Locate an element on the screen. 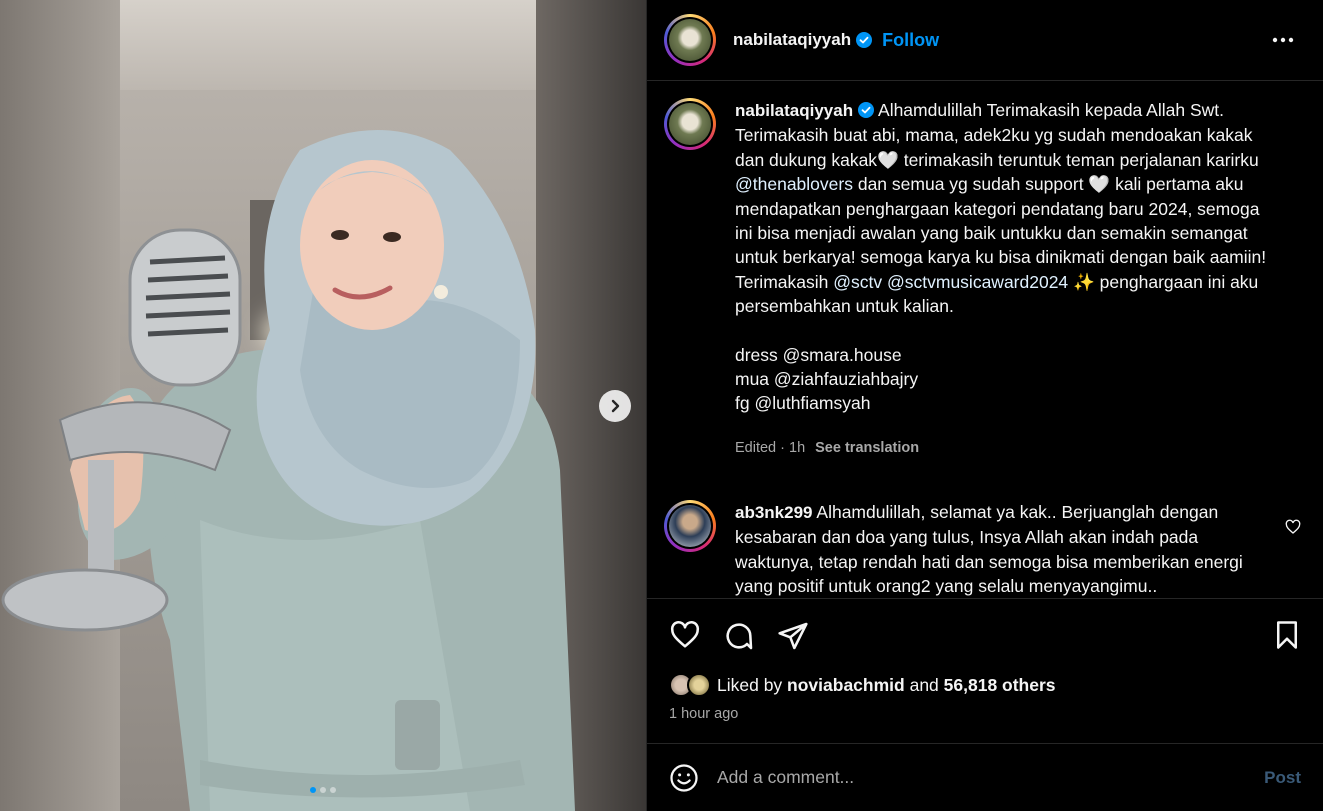 The height and width of the screenshot is (811, 1323). caption-username: nabilataqiyyah is located at coordinates (794, 110).